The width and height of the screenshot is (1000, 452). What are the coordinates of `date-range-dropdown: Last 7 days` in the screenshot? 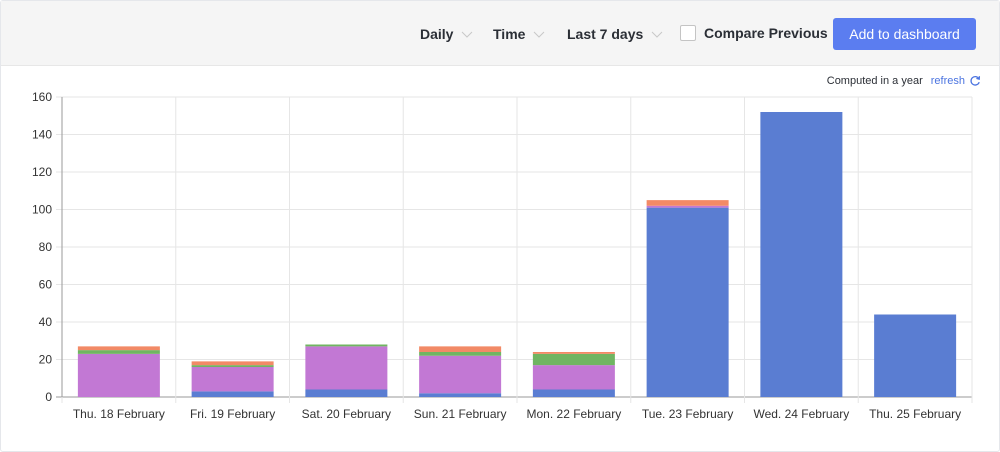 It's located at (615, 34).